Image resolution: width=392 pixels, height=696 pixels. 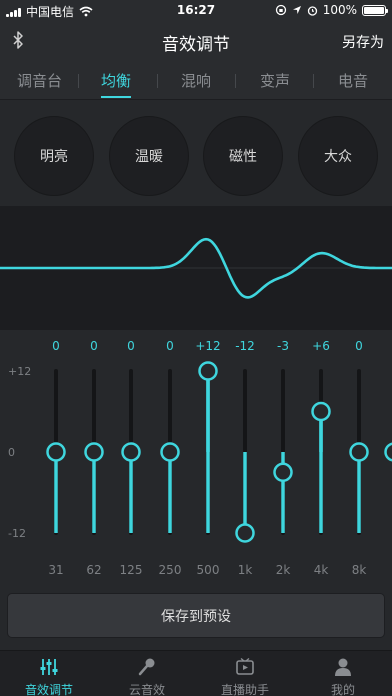 What do you see at coordinates (196, 10) in the screenshot?
I see `status-bar: 中国电信 16:27 100%` at bounding box center [196, 10].